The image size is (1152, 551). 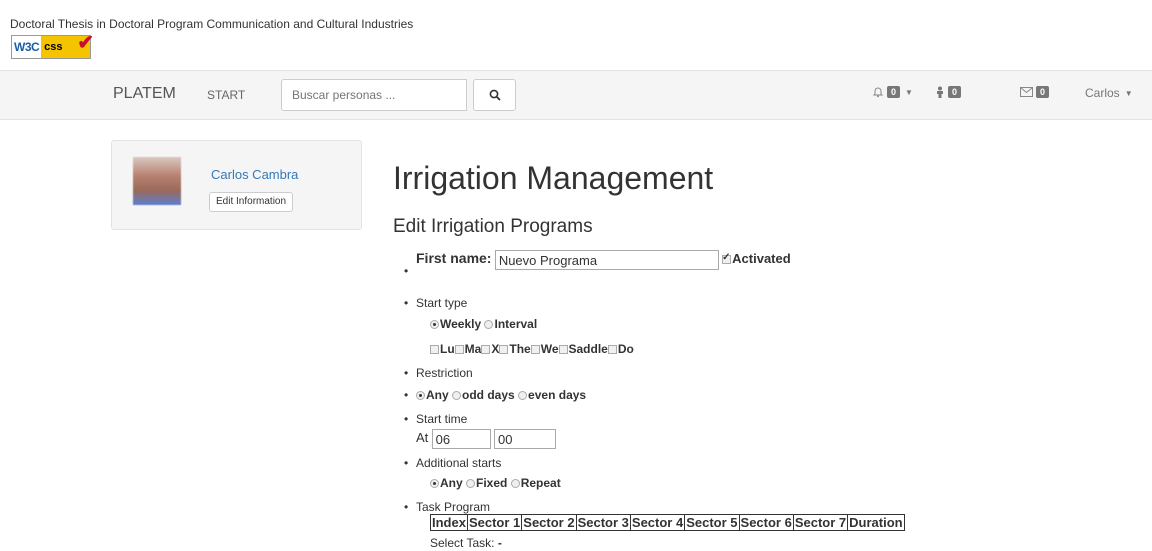 I want to click on restriction-any-label: Any, so click(x=437, y=395).